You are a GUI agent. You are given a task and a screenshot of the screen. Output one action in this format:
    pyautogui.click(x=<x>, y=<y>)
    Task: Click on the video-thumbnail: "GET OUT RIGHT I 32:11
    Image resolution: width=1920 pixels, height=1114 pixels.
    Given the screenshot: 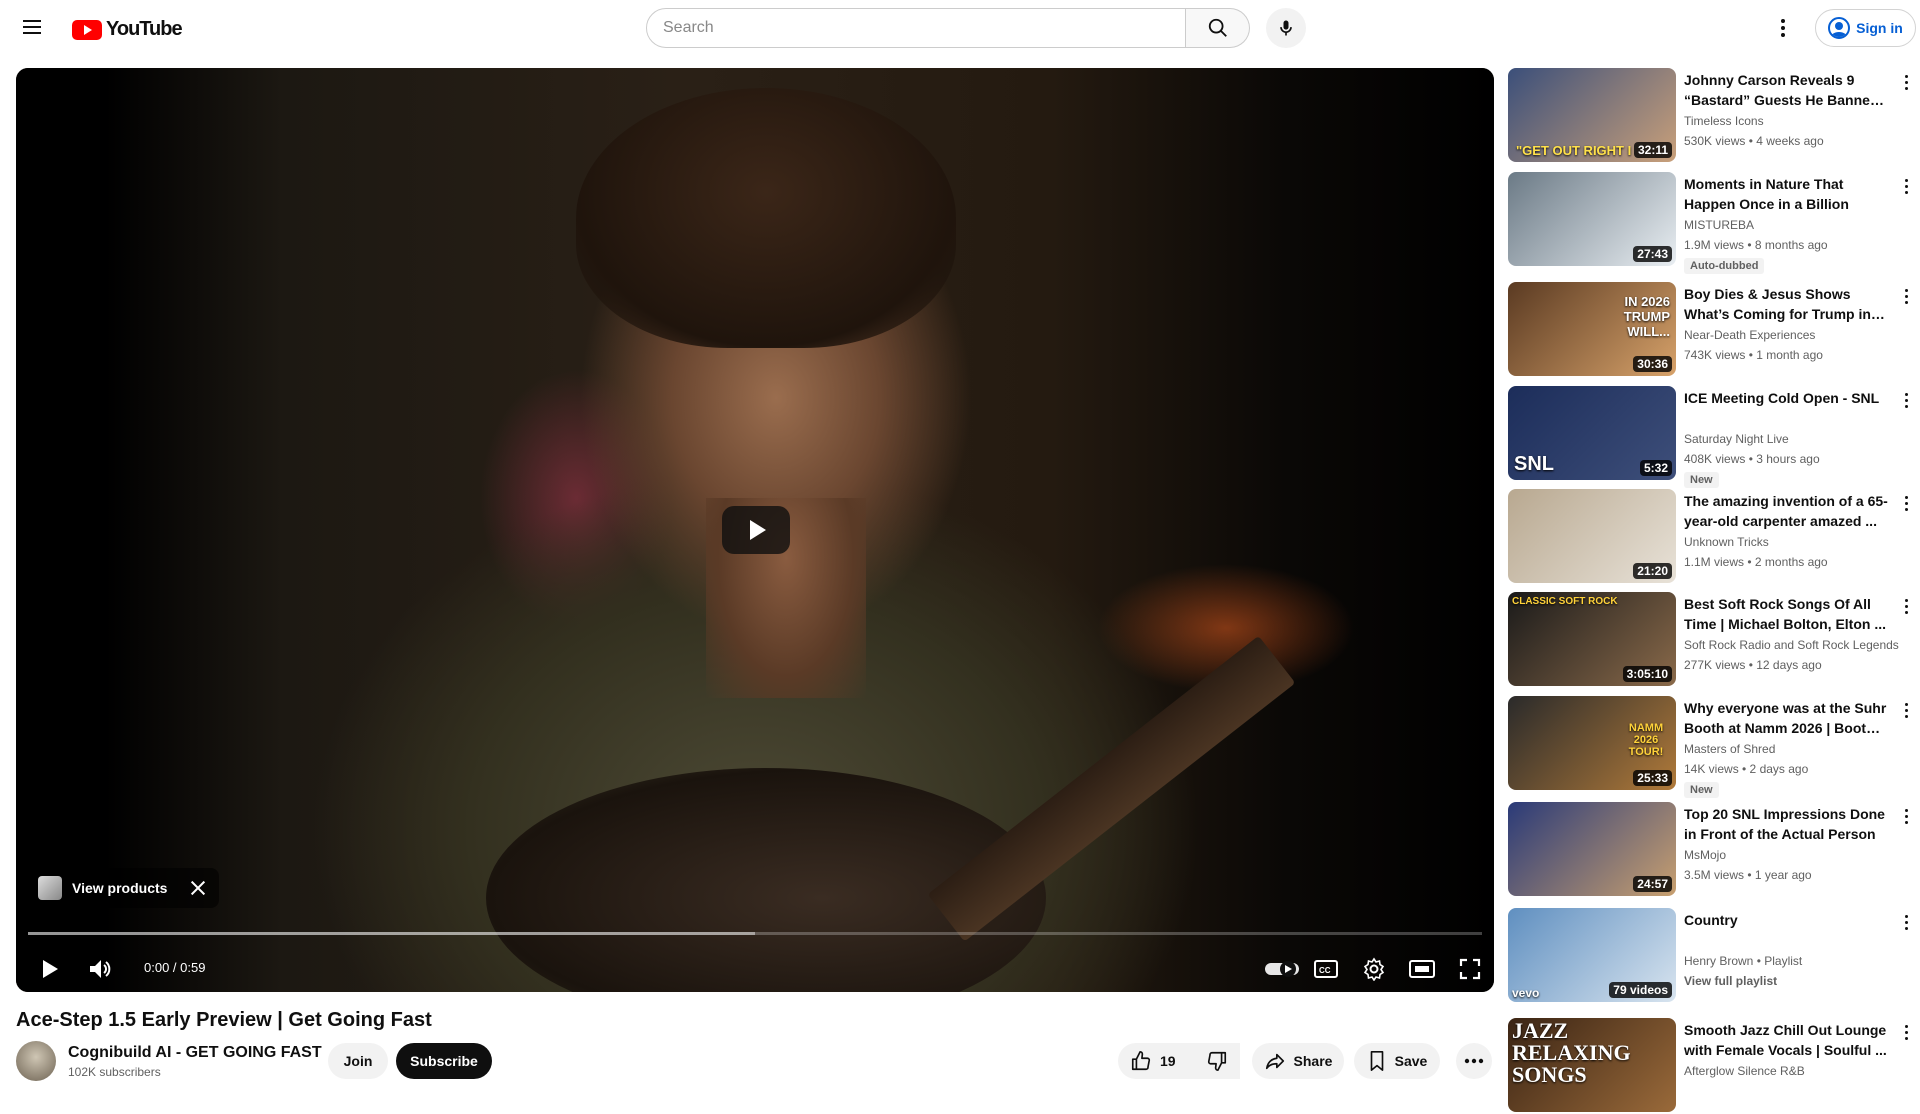 What is the action you would take?
    pyautogui.click(x=1592, y=115)
    